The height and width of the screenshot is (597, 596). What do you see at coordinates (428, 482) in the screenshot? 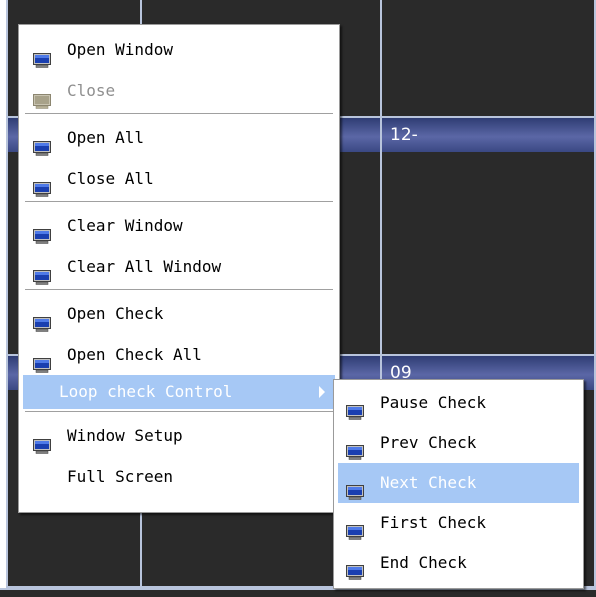
I see `menu-item-label: Next Check` at bounding box center [428, 482].